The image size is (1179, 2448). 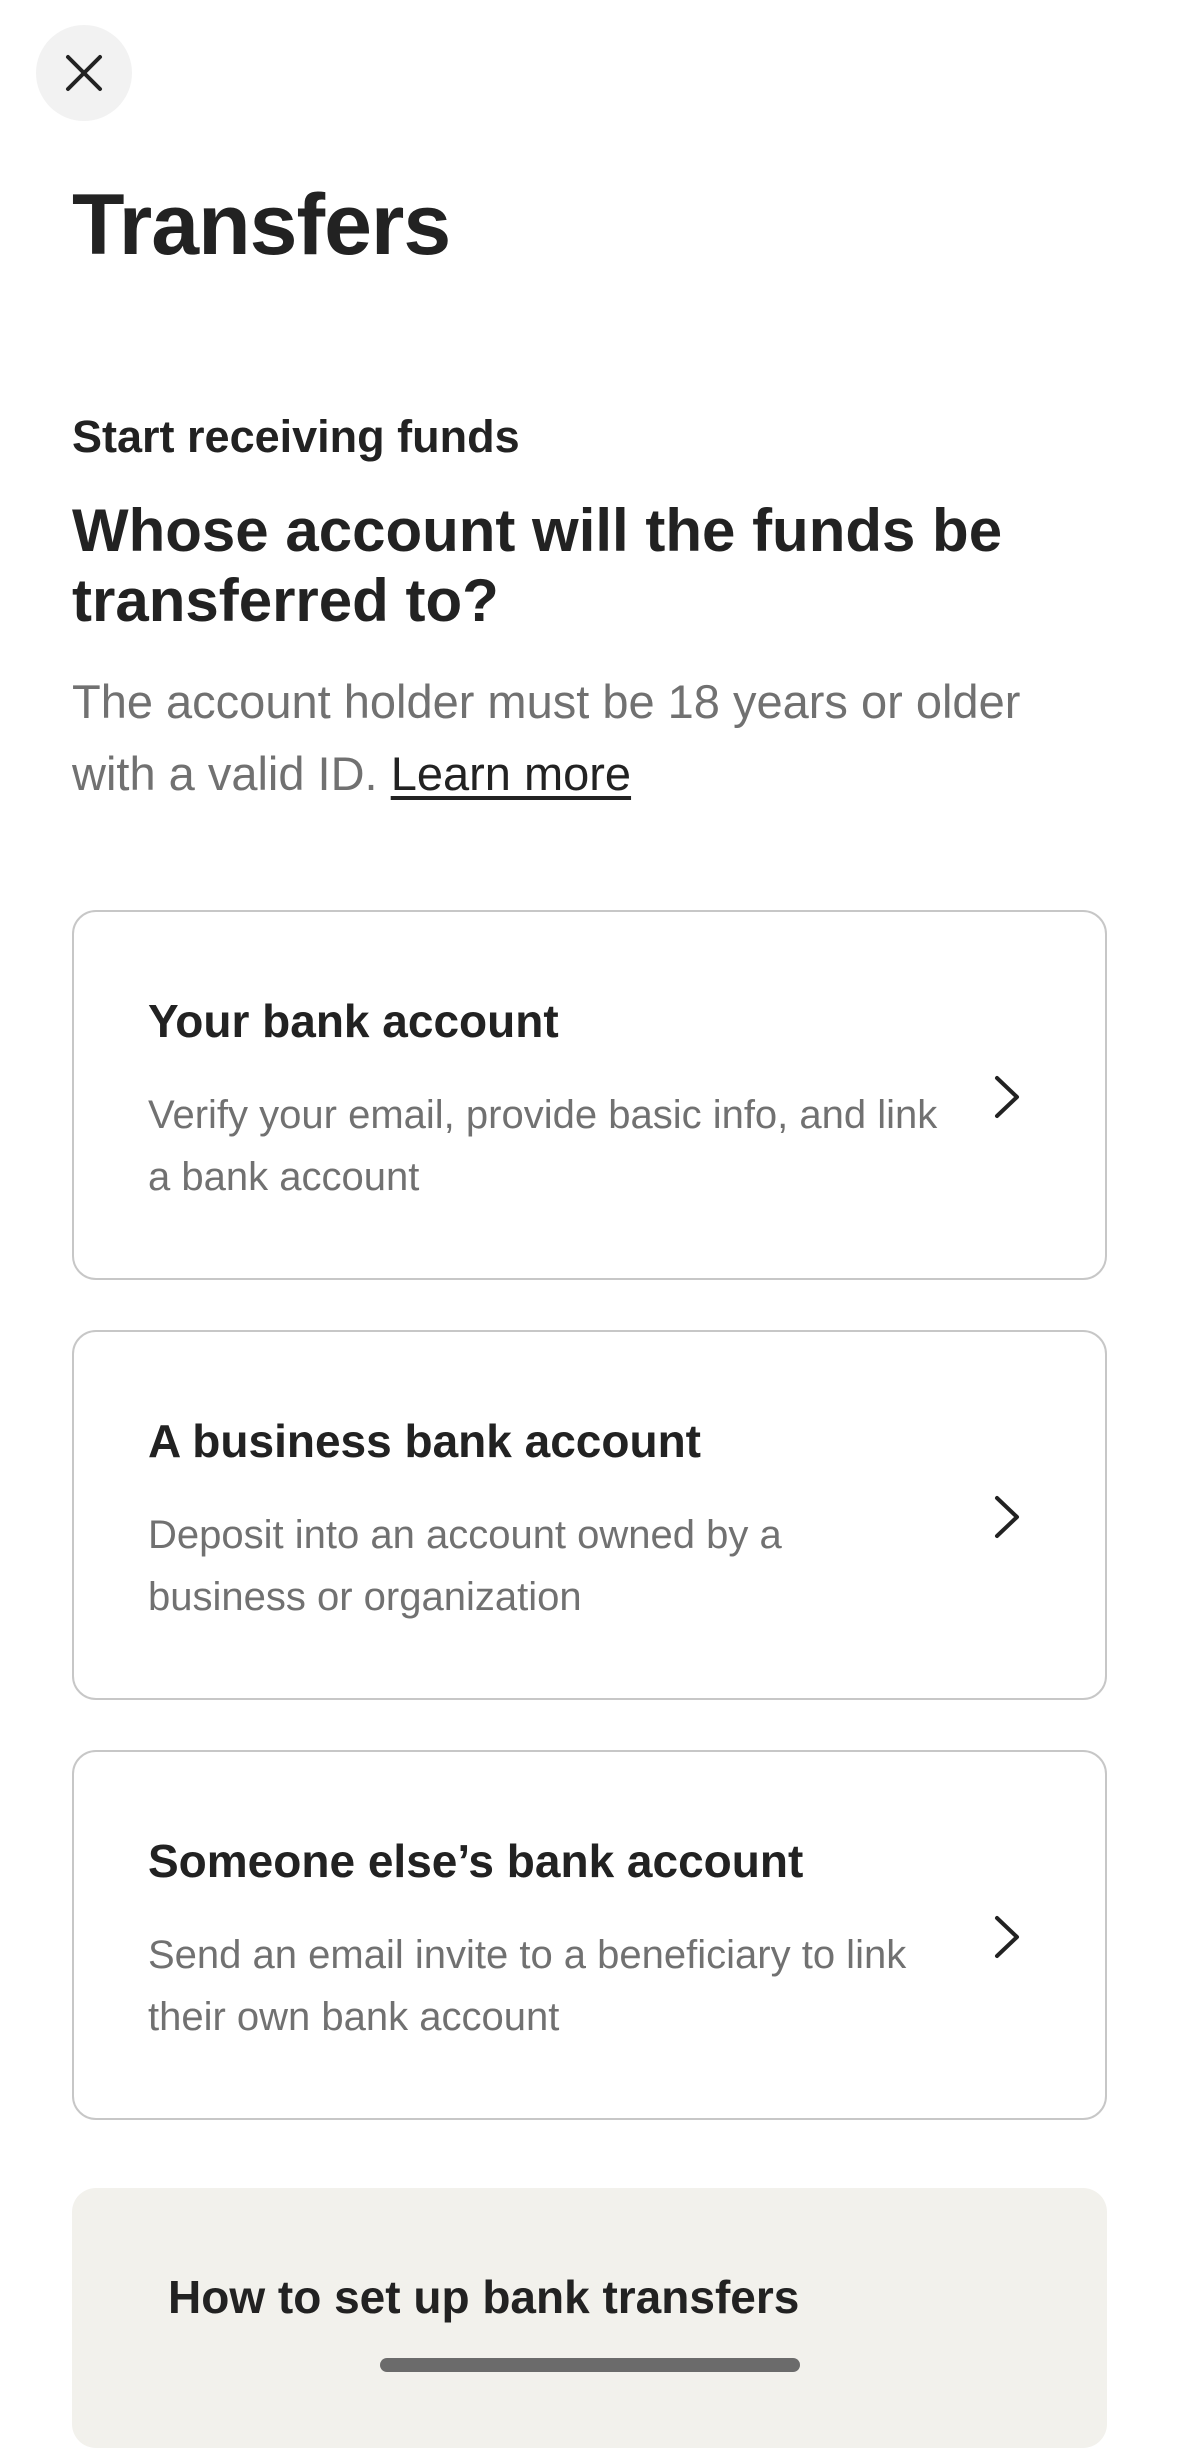 What do you see at coordinates (590, 2365) in the screenshot?
I see `home-indicator` at bounding box center [590, 2365].